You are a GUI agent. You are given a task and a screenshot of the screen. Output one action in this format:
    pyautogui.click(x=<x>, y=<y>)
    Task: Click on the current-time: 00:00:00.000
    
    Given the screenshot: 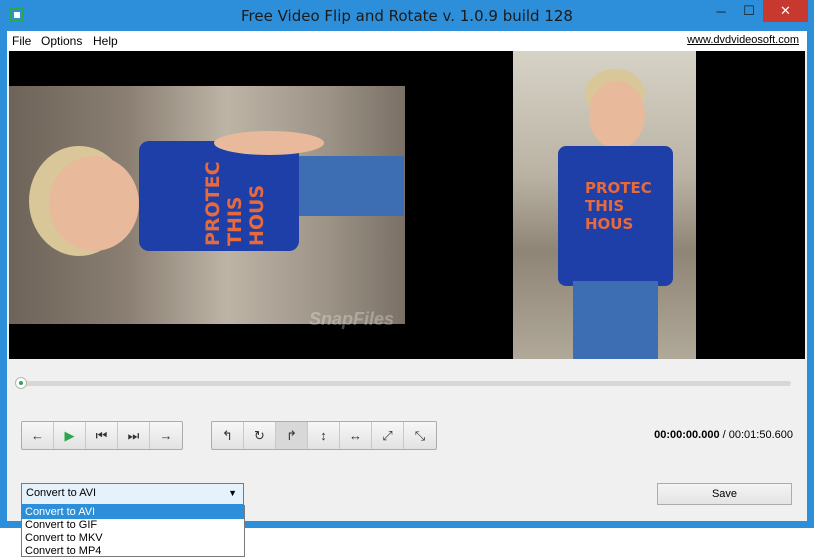 What is the action you would take?
    pyautogui.click(x=687, y=435)
    